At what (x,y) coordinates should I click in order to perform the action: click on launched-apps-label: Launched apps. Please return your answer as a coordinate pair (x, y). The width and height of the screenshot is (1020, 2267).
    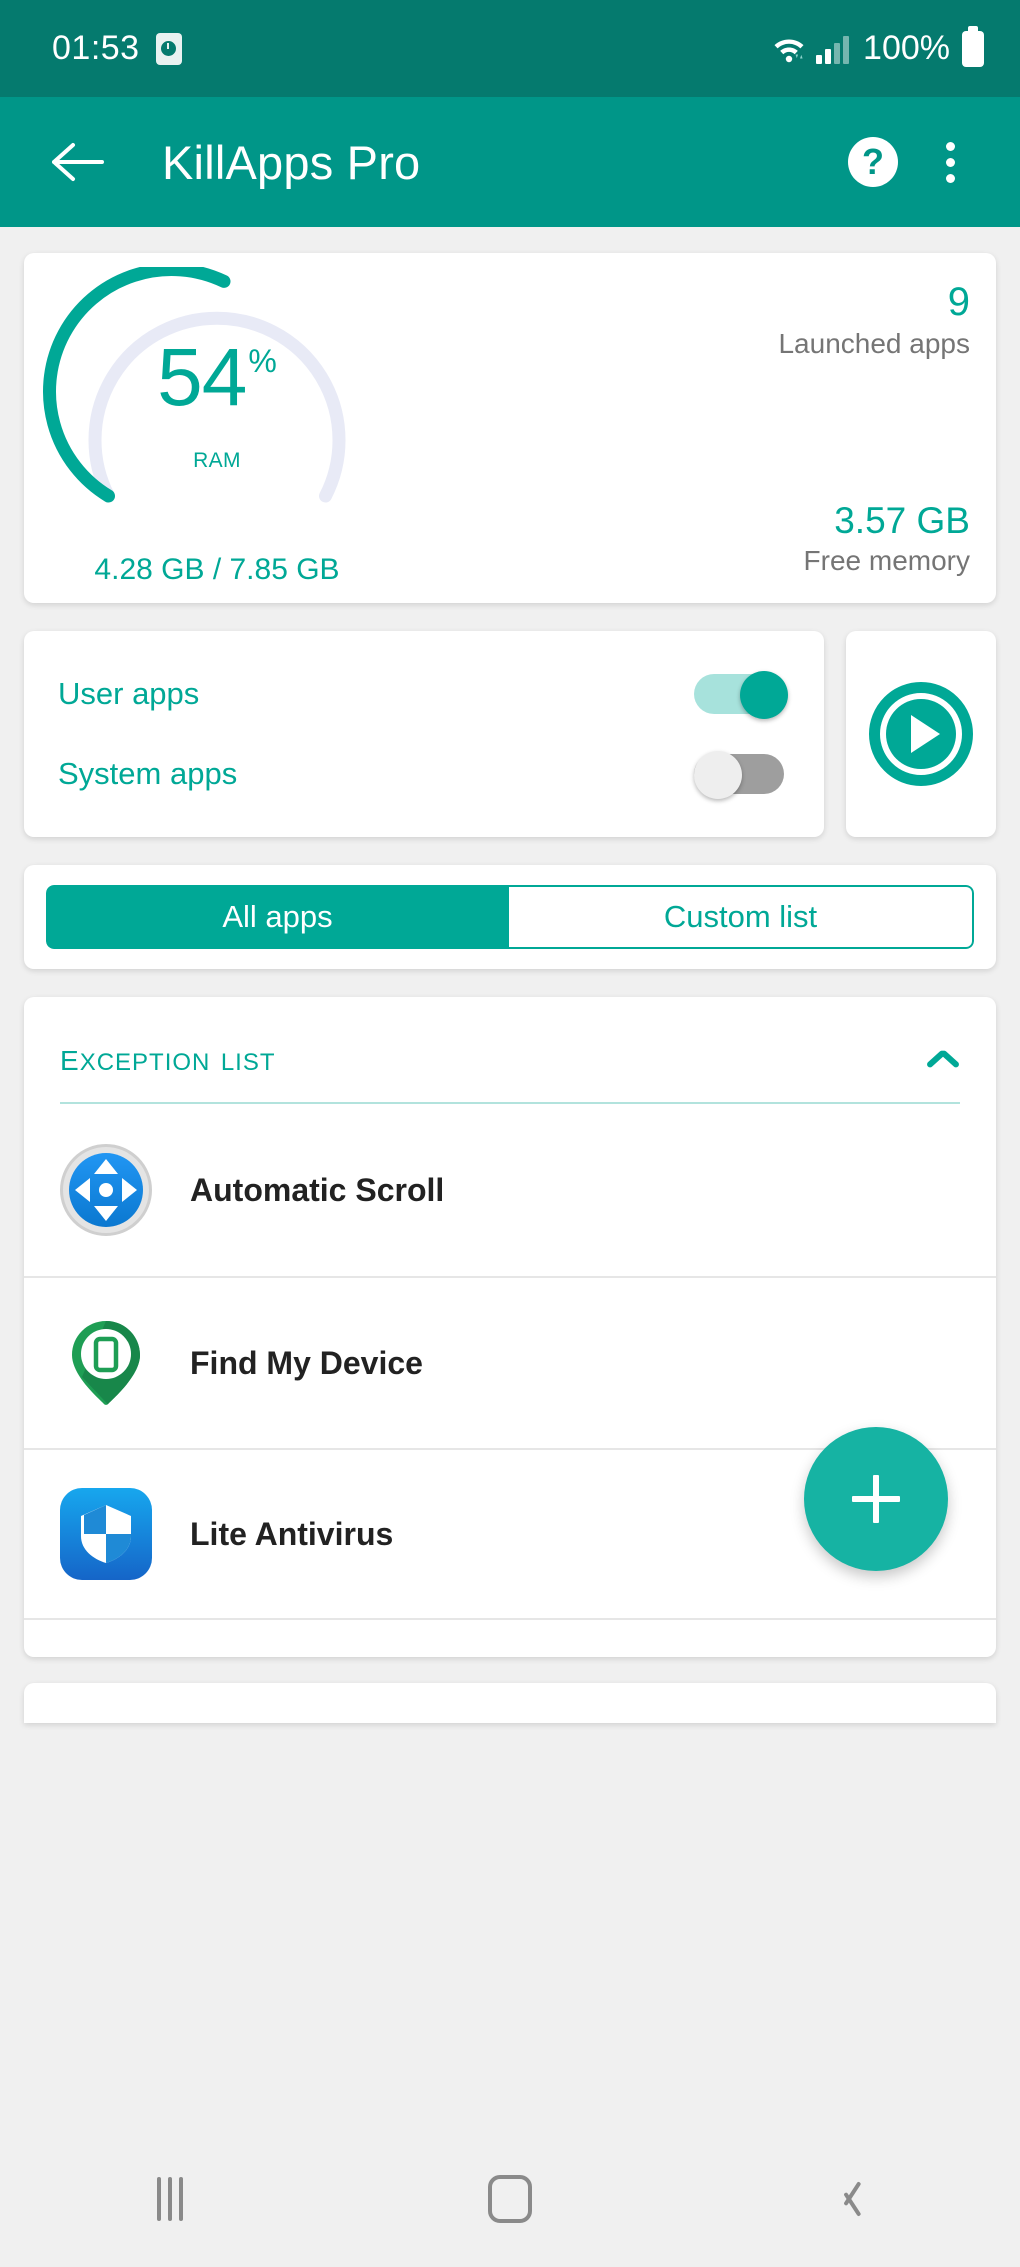
    Looking at the image, I should click on (874, 344).